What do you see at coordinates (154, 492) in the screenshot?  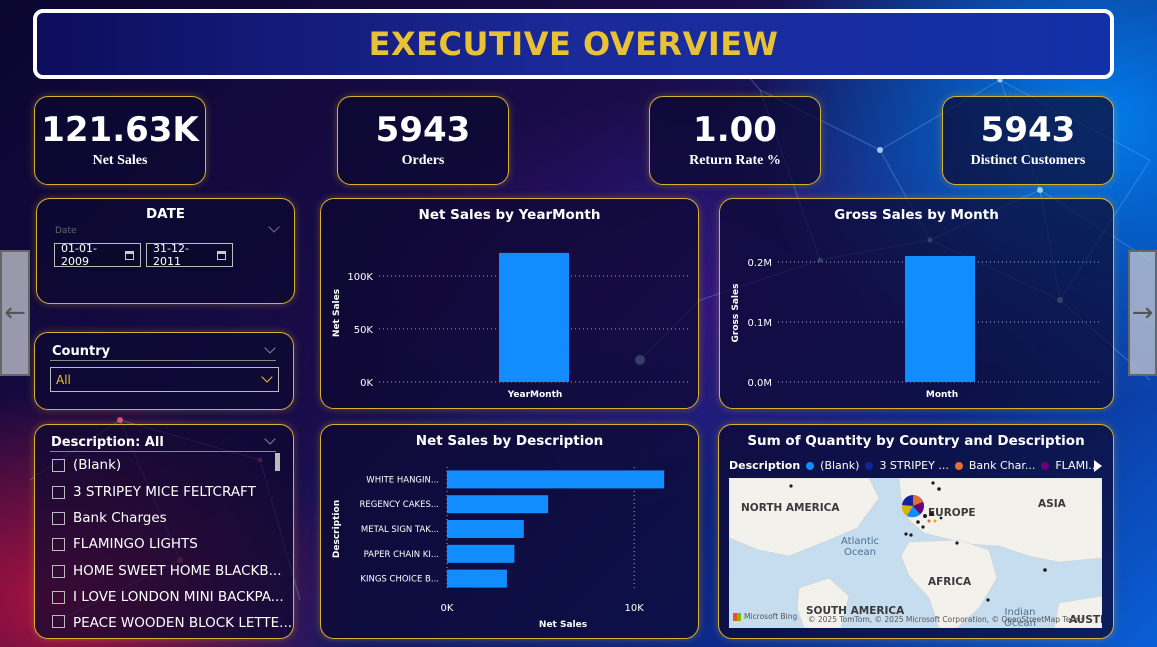 I see `list-item: 3 STRIPEY MICE FELTCRAFT` at bounding box center [154, 492].